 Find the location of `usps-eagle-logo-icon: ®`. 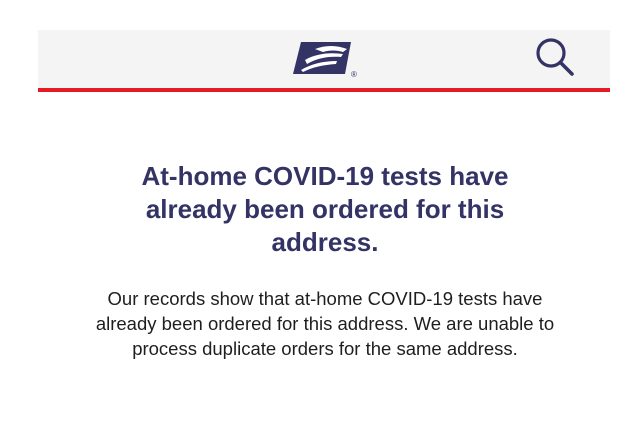

usps-eagle-logo-icon: ® is located at coordinates (325, 60).